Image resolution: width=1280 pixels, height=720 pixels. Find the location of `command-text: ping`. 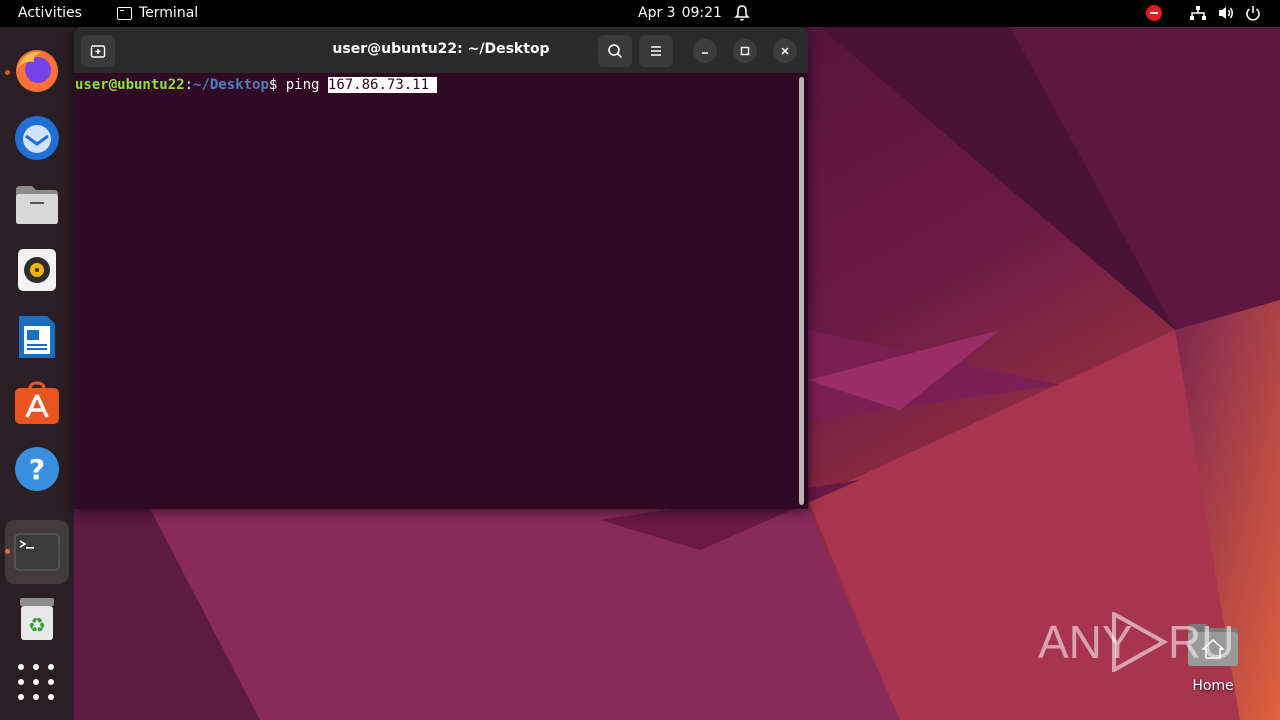

command-text: ping is located at coordinates (306, 85).